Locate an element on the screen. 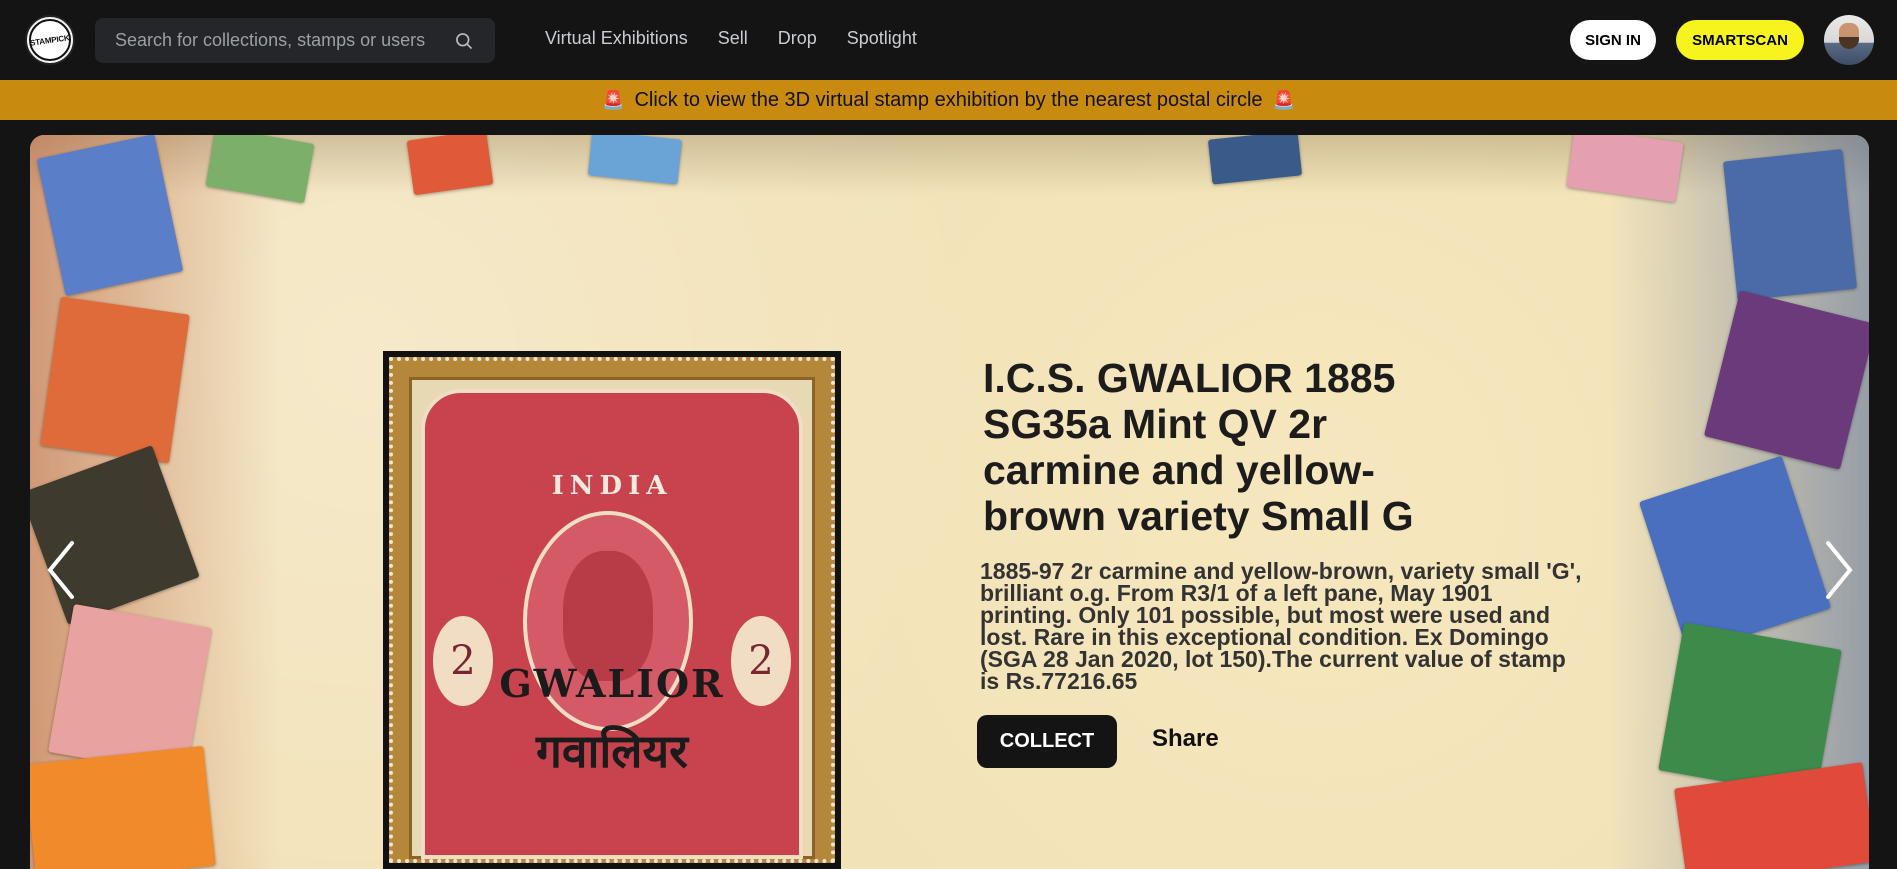 The height and width of the screenshot is (869, 1897). search-bar is located at coordinates (295, 40).